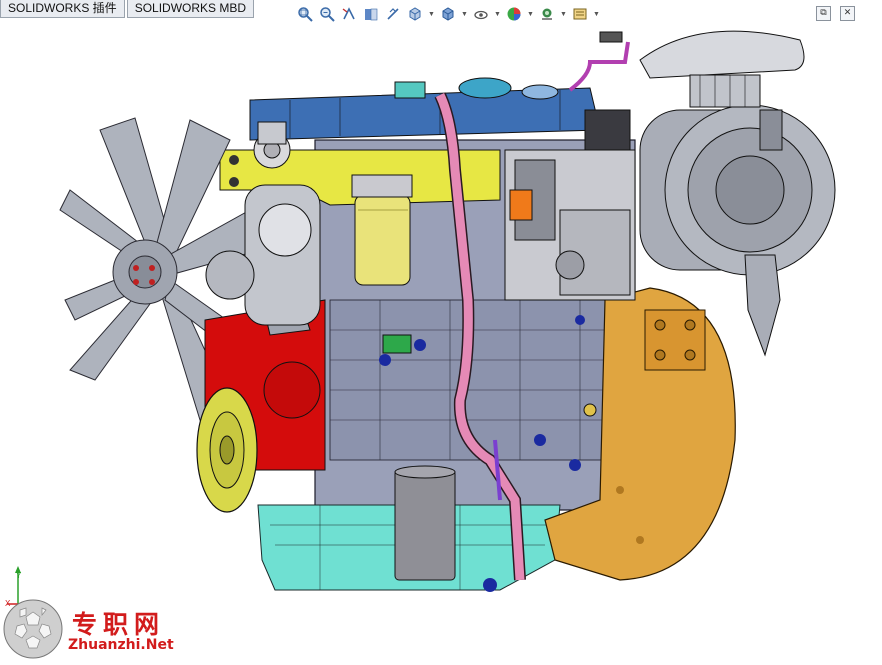 This screenshot has height=665, width=882. What do you see at coordinates (823, 13) in the screenshot?
I see `restore-window-button: ⧉` at bounding box center [823, 13].